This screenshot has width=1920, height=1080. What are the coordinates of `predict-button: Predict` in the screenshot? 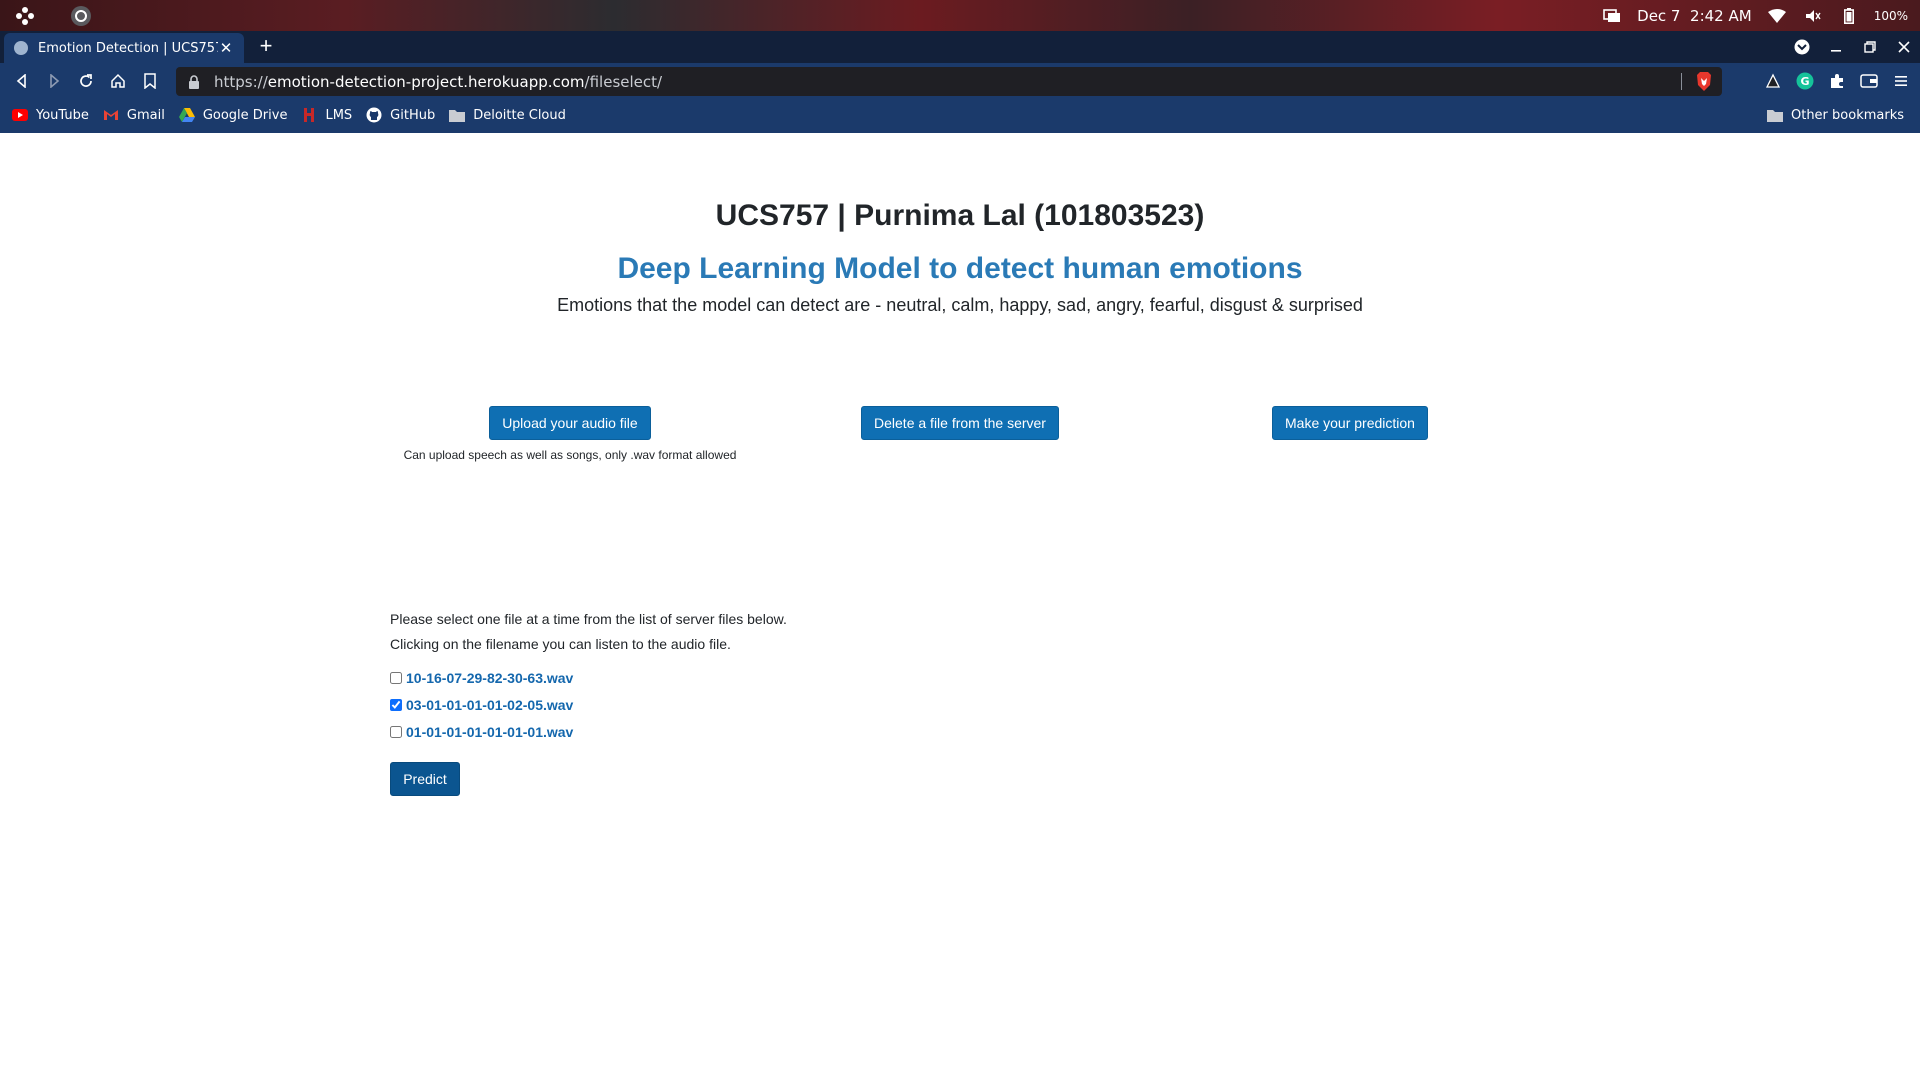 It's located at (425, 779).